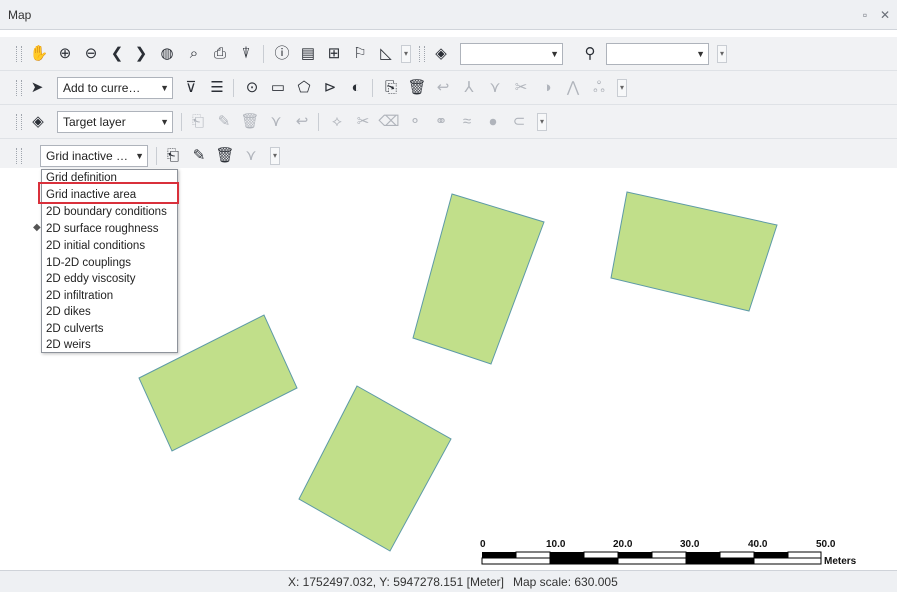 The image size is (897, 592). I want to click on next-extent-icon: ❯, so click(141, 54).